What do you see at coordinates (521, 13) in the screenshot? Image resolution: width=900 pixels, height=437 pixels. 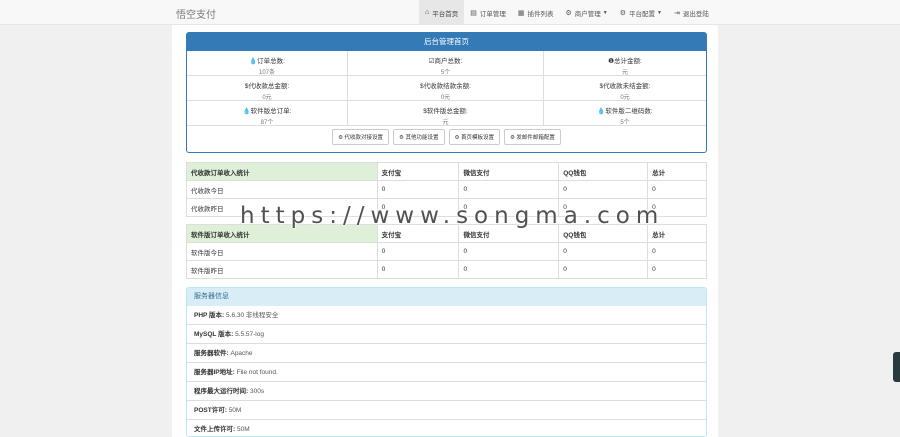 I see `grid-icon: ▦` at bounding box center [521, 13].